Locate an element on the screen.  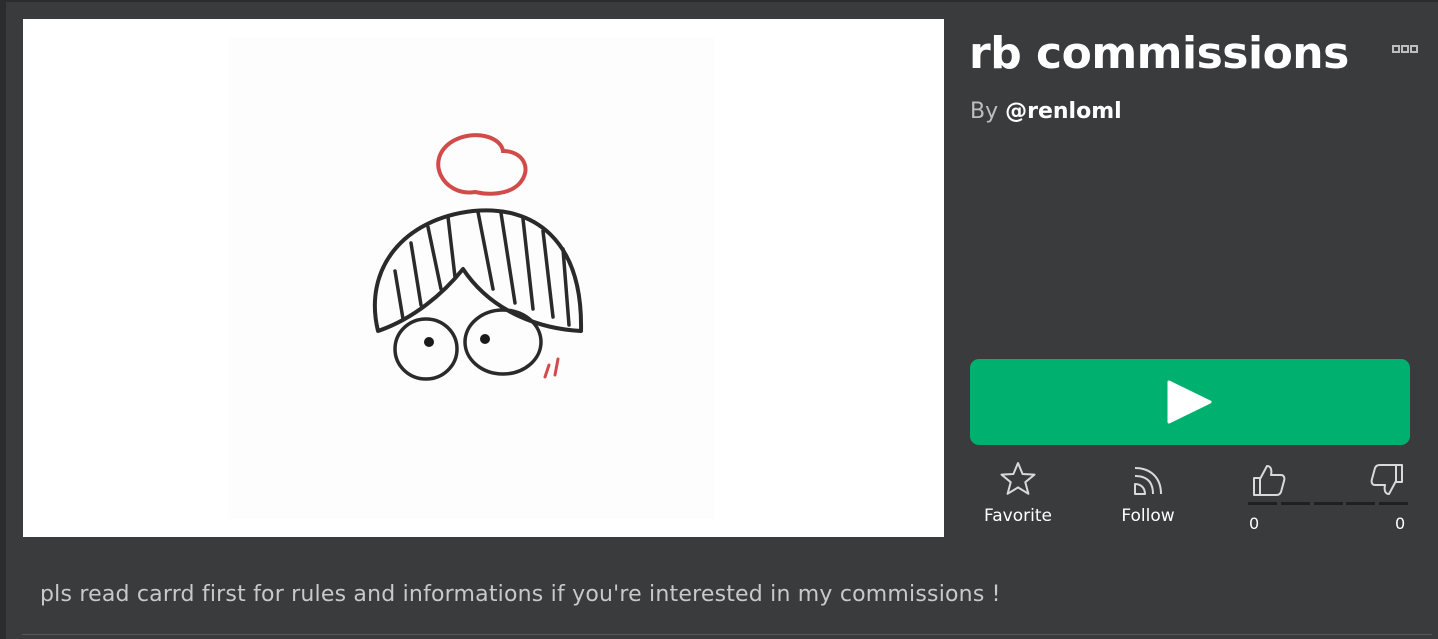
downvote-button is located at coordinates (1388, 482).